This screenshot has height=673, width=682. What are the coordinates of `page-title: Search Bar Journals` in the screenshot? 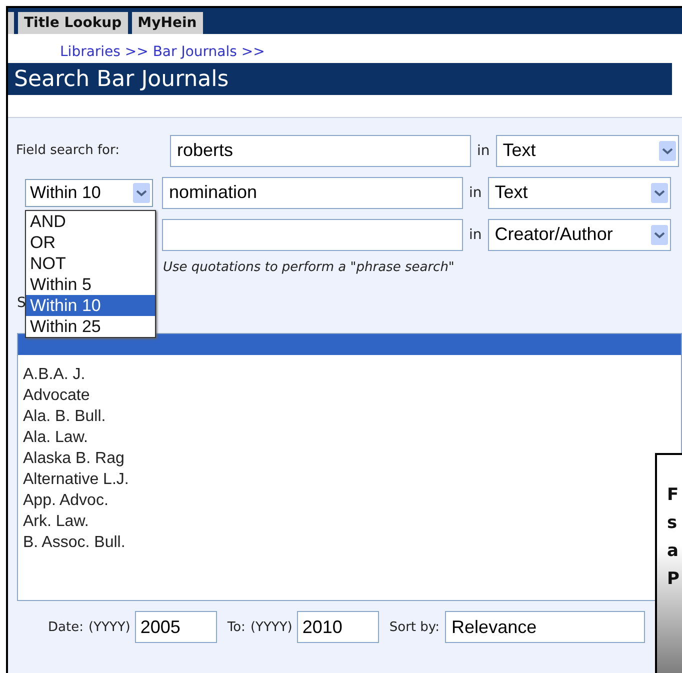 It's located at (340, 79).